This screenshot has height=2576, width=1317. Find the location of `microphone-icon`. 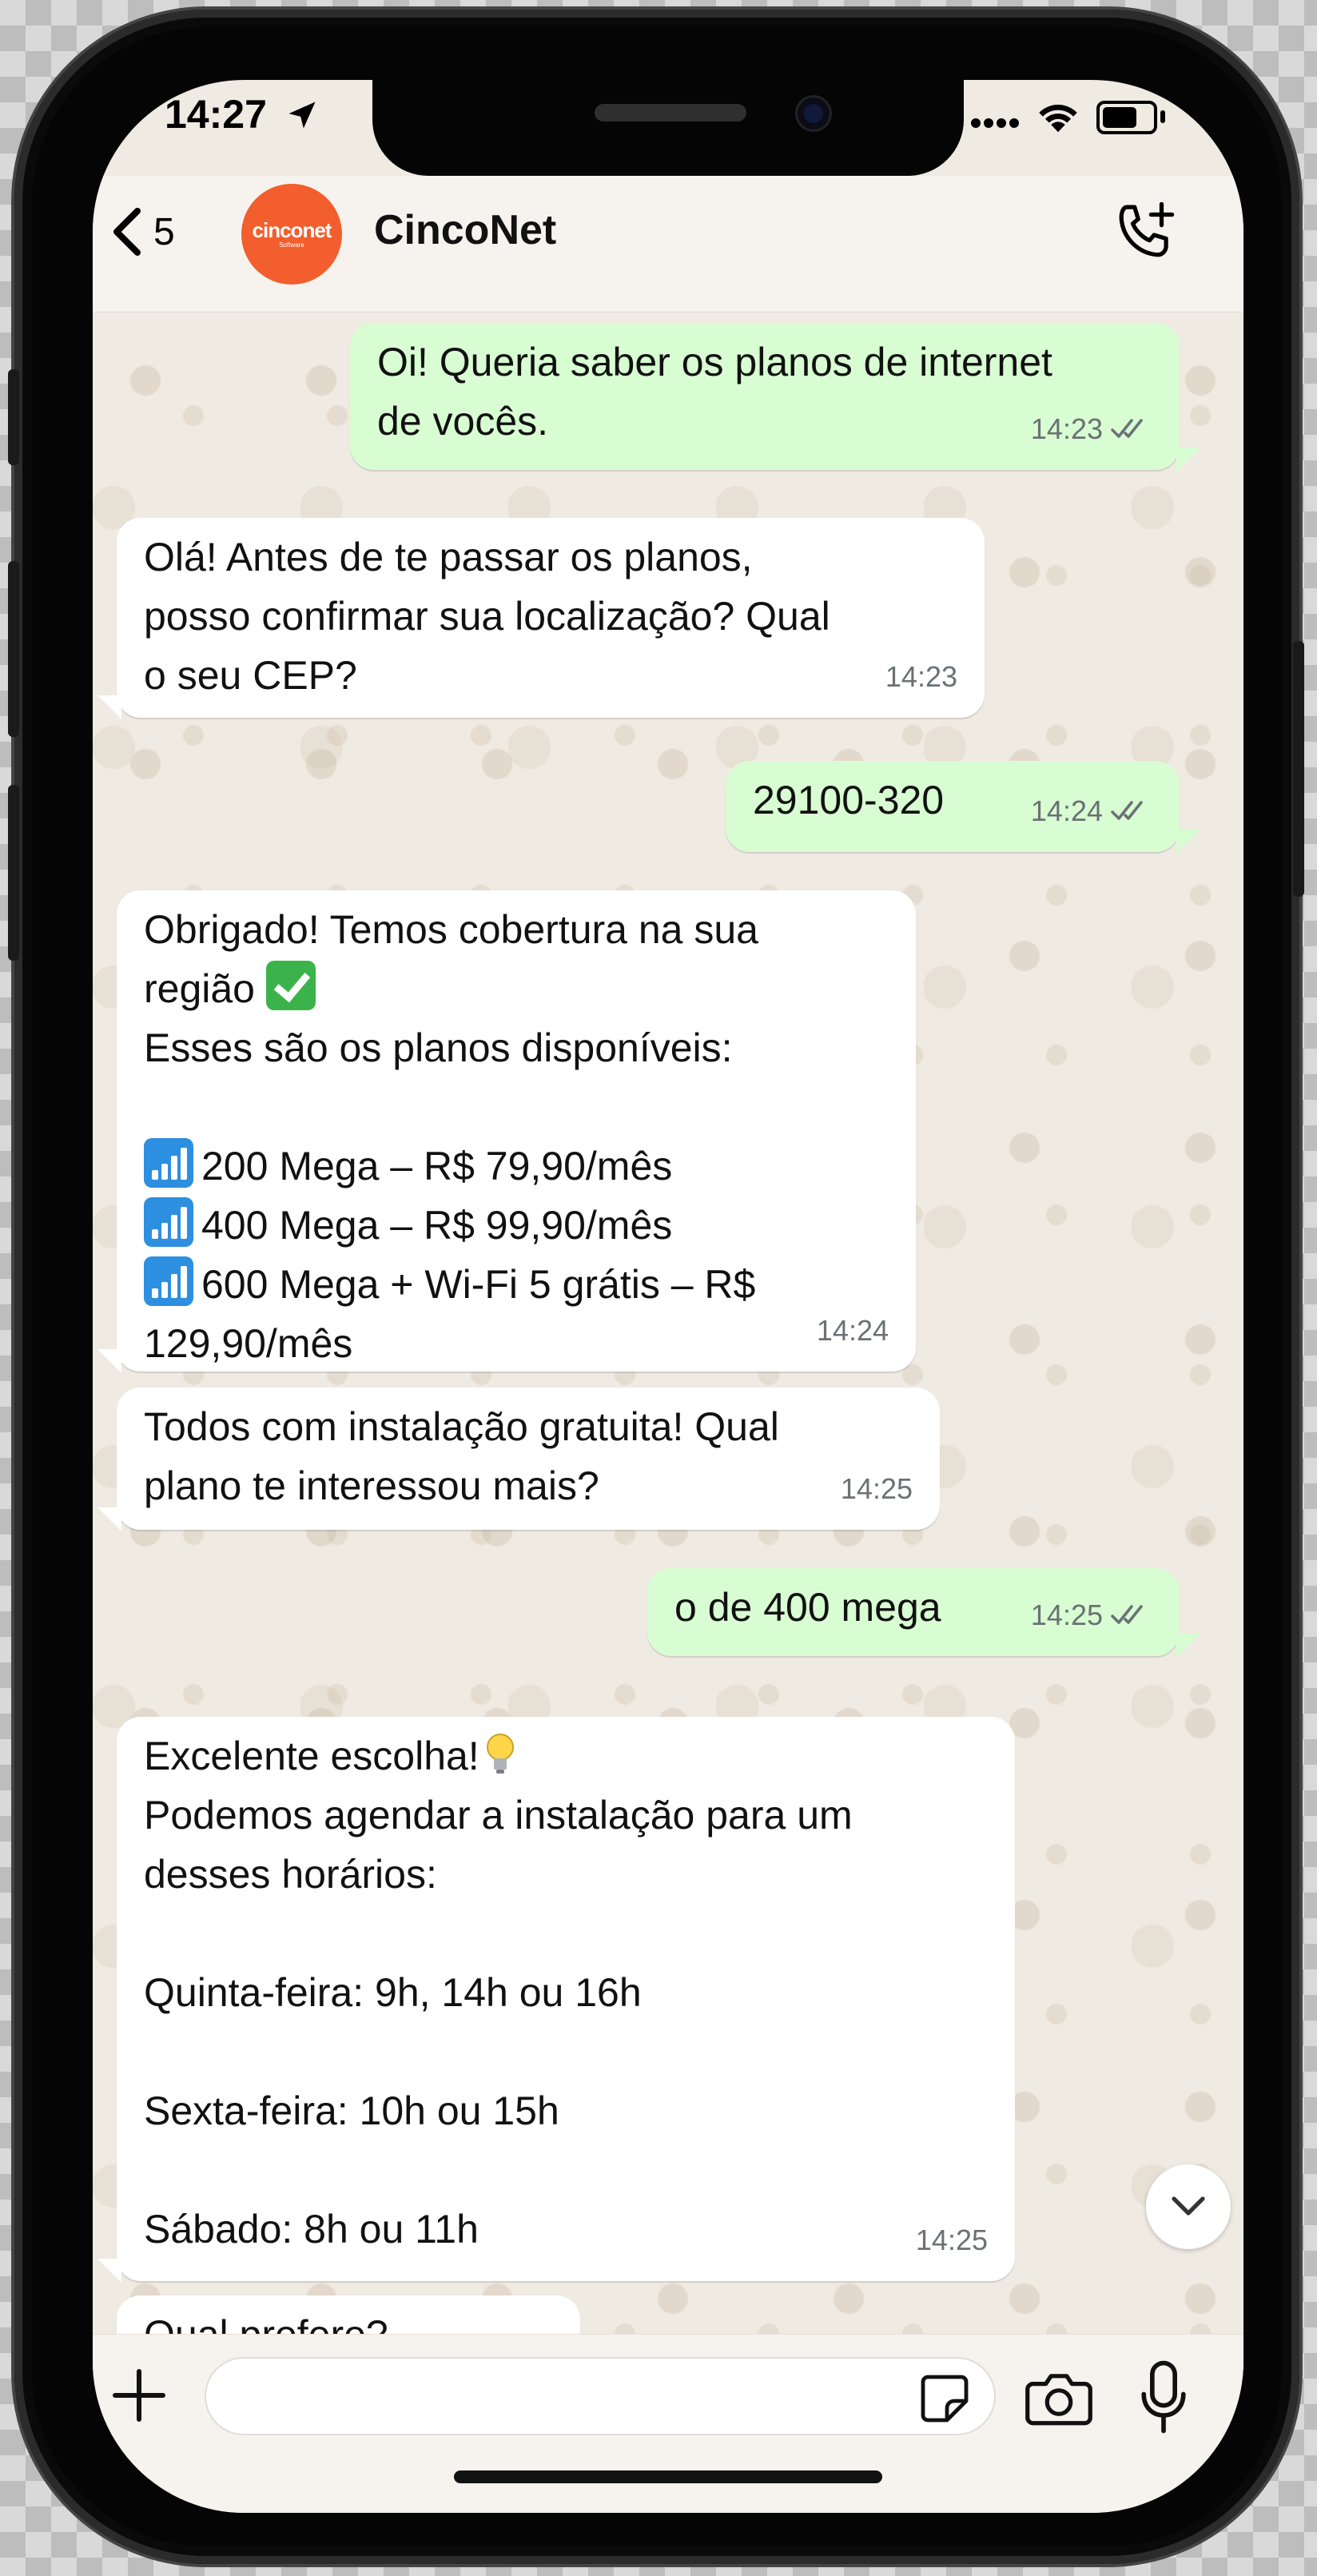

microphone-icon is located at coordinates (1164, 2397).